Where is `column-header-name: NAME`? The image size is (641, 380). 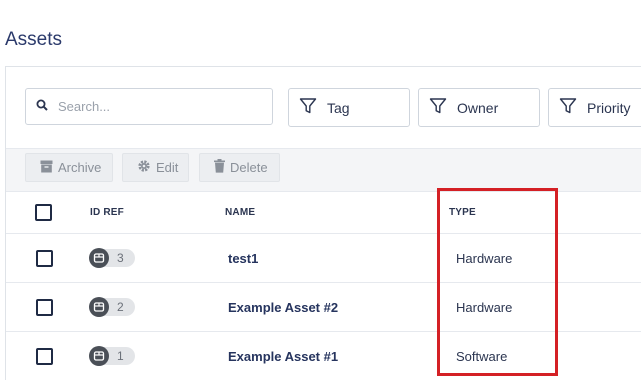
column-header-name: NAME is located at coordinates (240, 212).